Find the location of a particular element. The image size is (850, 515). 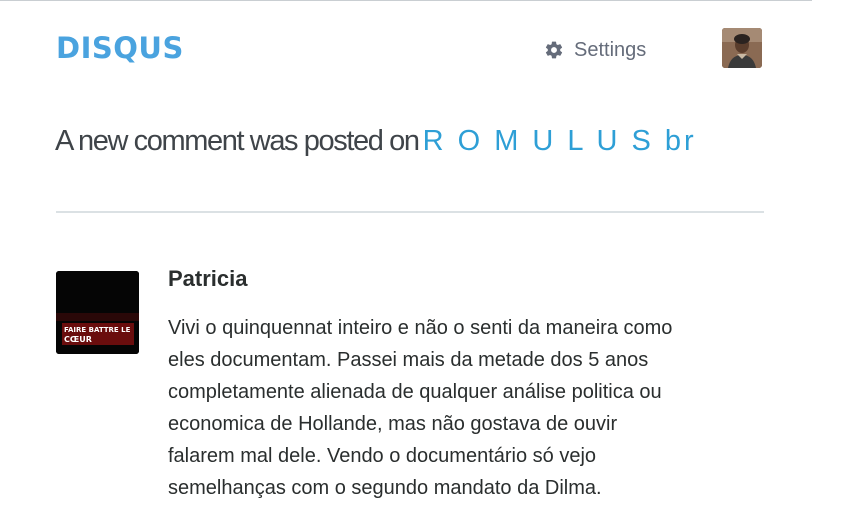

user-avatar is located at coordinates (742, 48).